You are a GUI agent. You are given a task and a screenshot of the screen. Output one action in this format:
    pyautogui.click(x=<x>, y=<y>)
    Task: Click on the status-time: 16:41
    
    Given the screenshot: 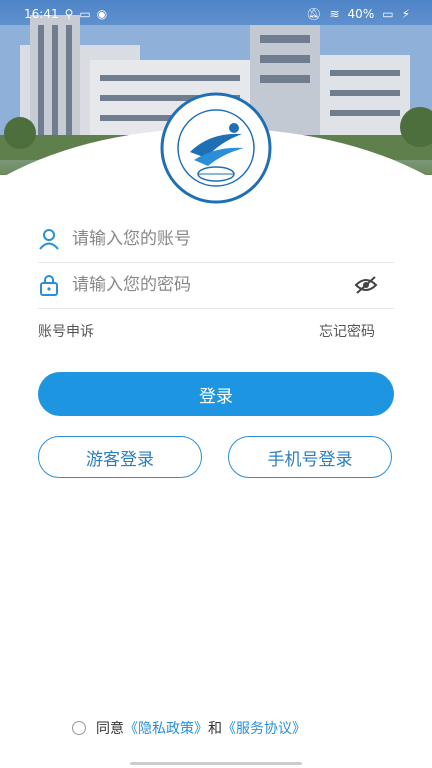 What is the action you would take?
    pyautogui.click(x=41, y=14)
    